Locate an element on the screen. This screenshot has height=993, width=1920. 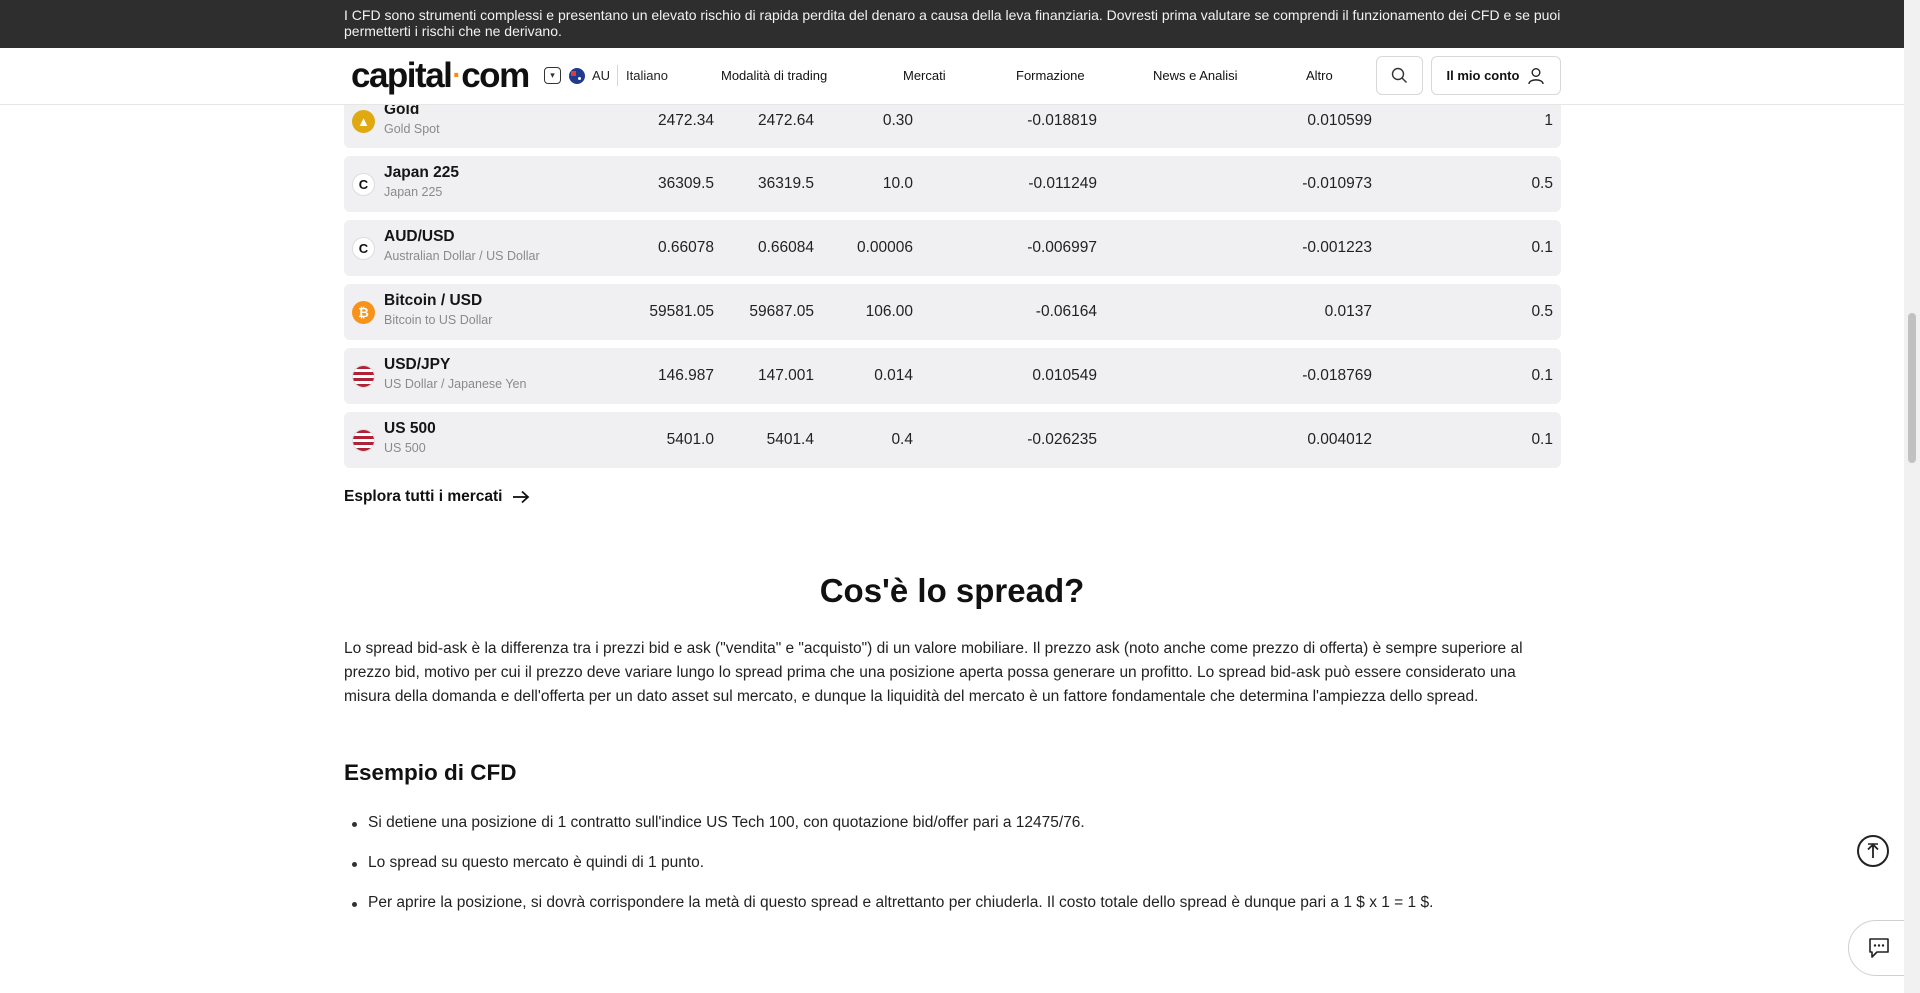
overnight-long: -0.018819 is located at coordinates (1062, 120).